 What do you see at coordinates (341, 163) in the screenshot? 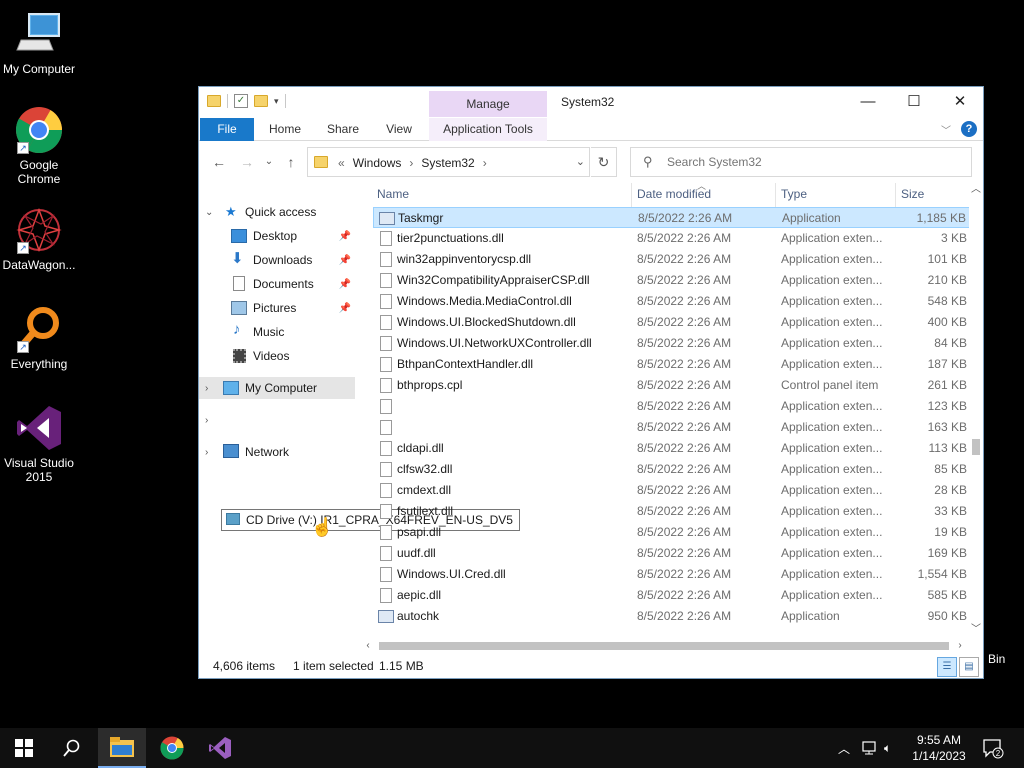
I see `address-overflow: «` at bounding box center [341, 163].